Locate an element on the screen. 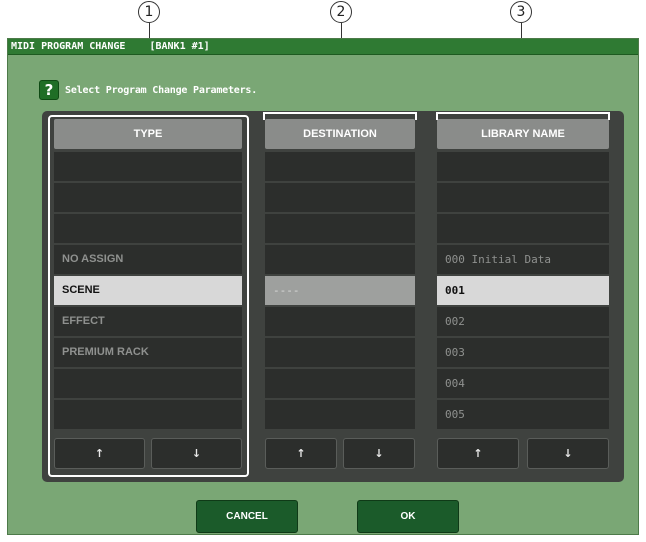  callout-3: 3 is located at coordinates (521, 12).